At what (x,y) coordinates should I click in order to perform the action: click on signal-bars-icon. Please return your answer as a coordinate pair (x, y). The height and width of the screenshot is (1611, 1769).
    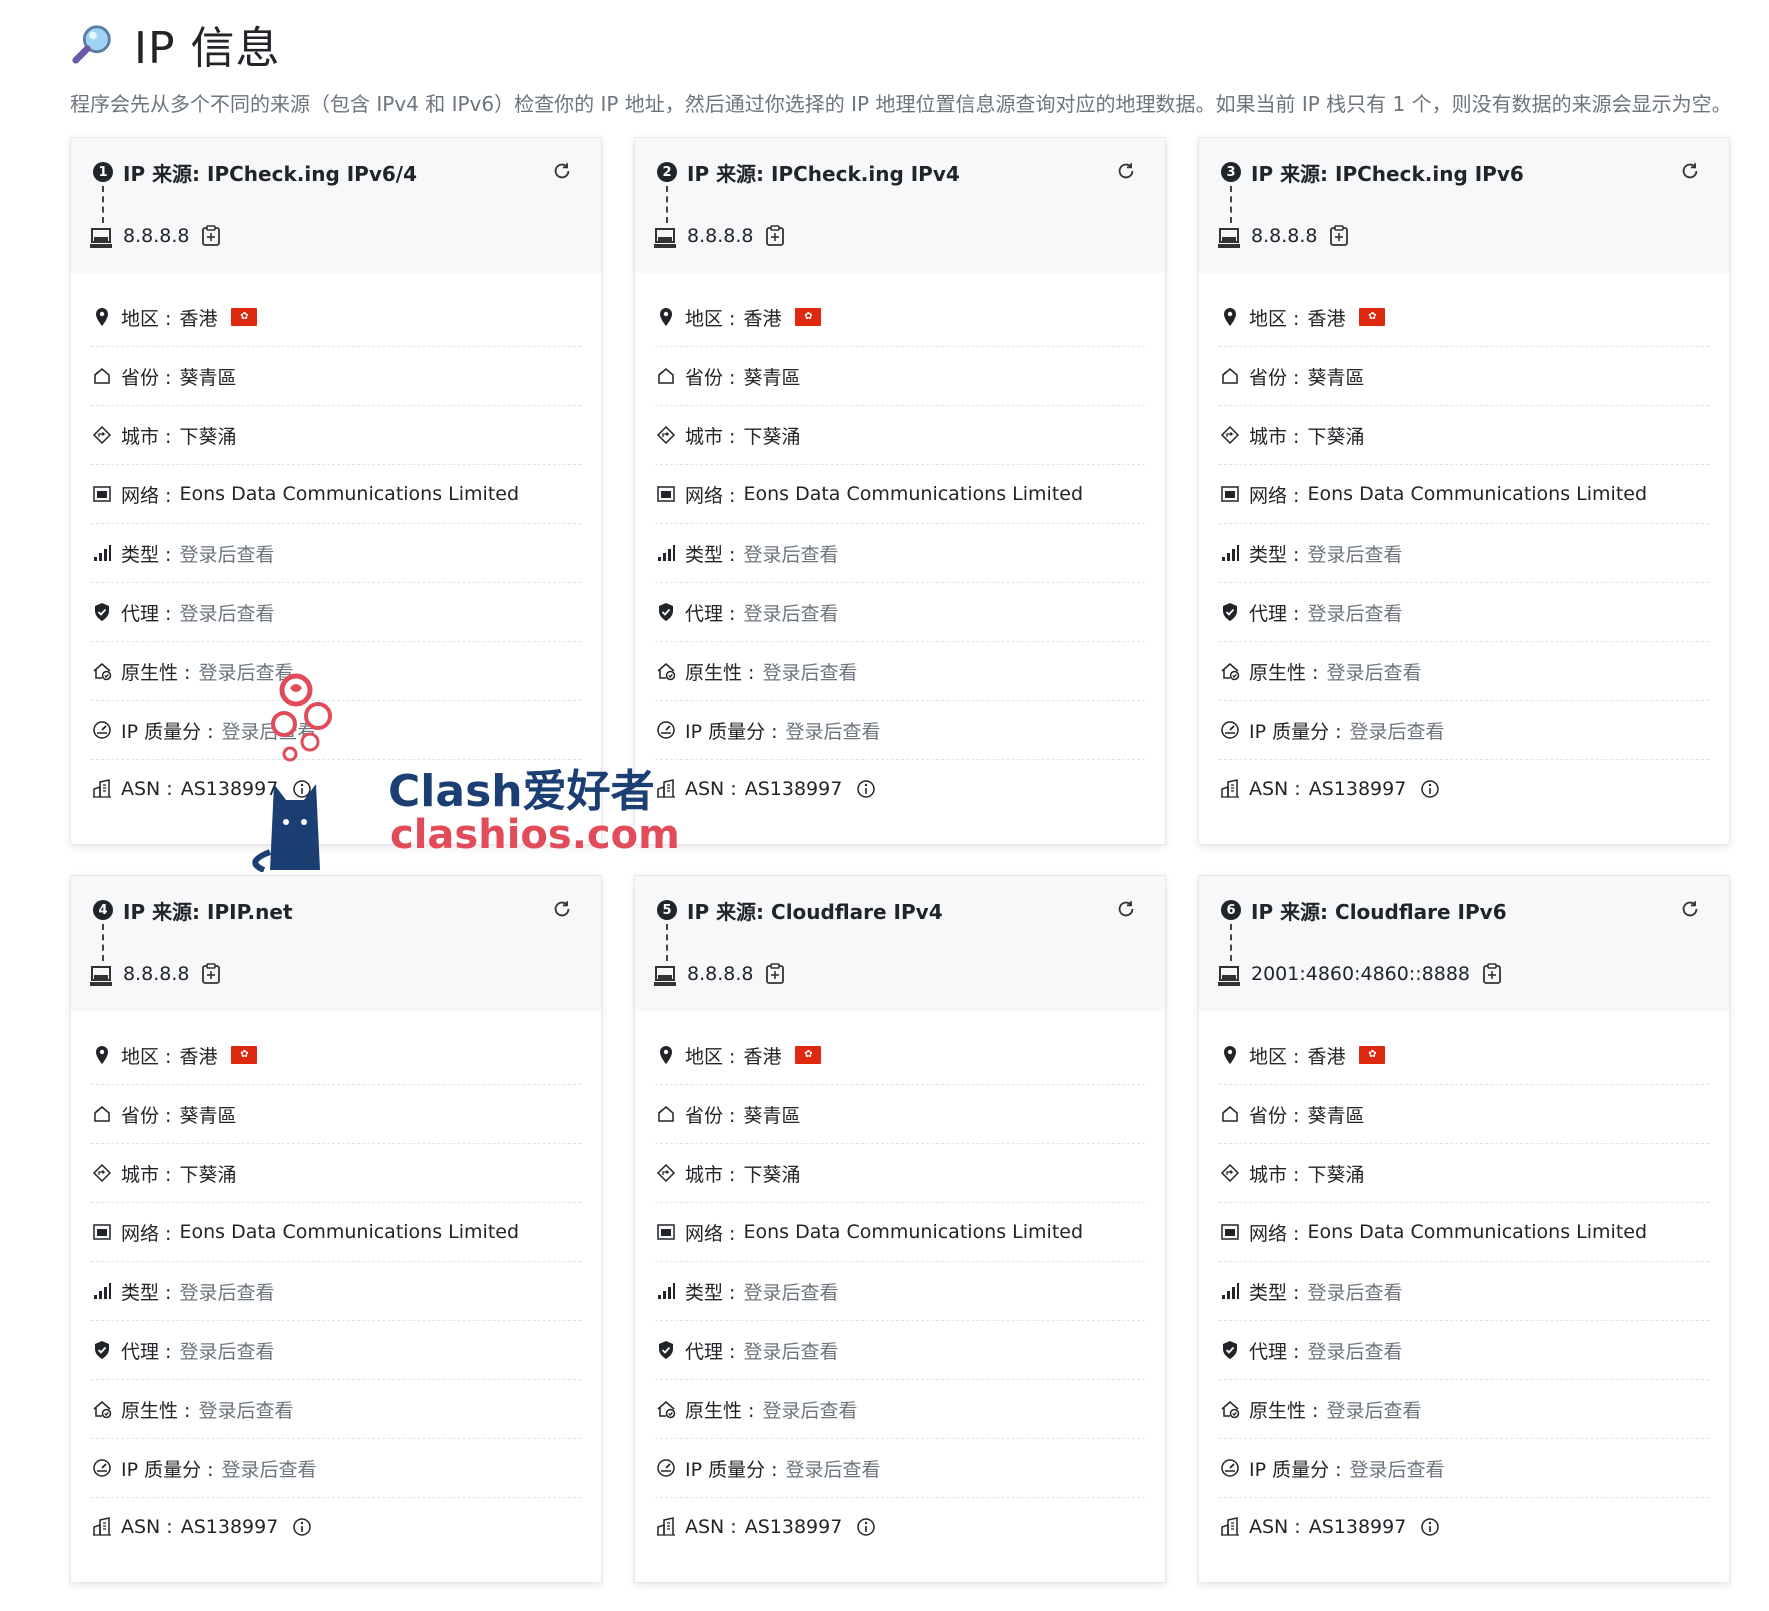
    Looking at the image, I should click on (102, 1291).